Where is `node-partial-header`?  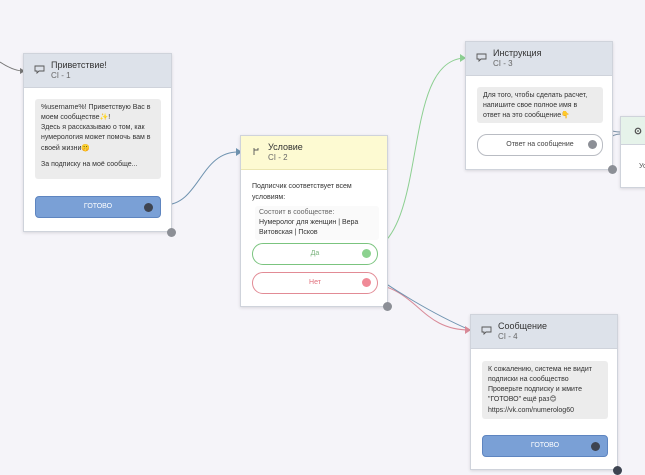 node-partial-header is located at coordinates (633, 131).